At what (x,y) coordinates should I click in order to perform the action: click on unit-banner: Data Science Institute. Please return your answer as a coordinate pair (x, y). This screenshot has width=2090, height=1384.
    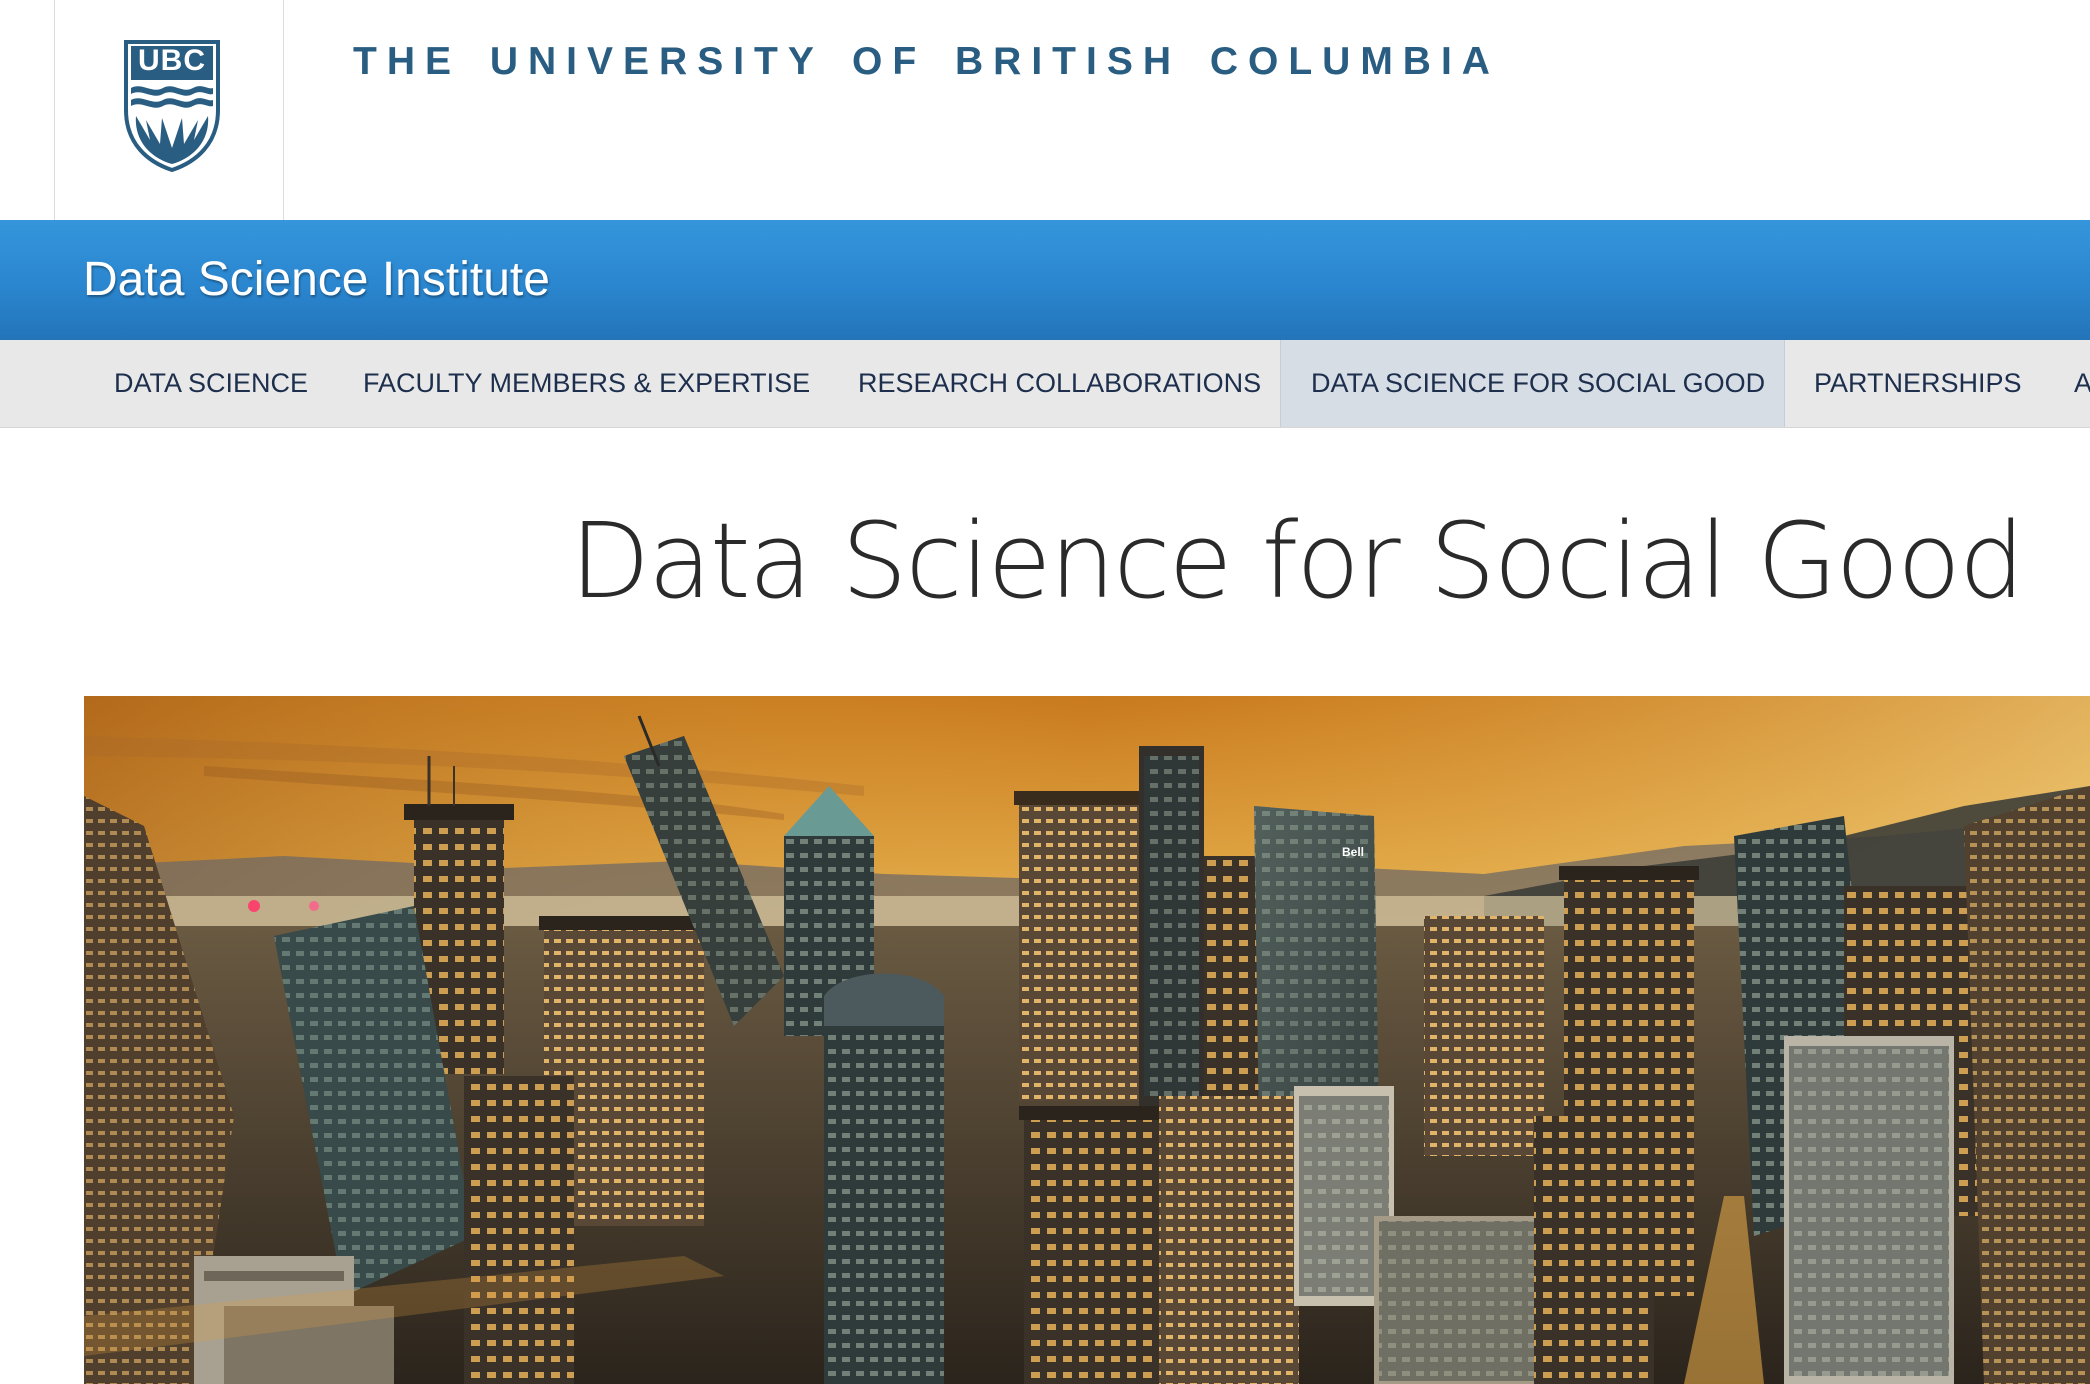
    Looking at the image, I should click on (1045, 280).